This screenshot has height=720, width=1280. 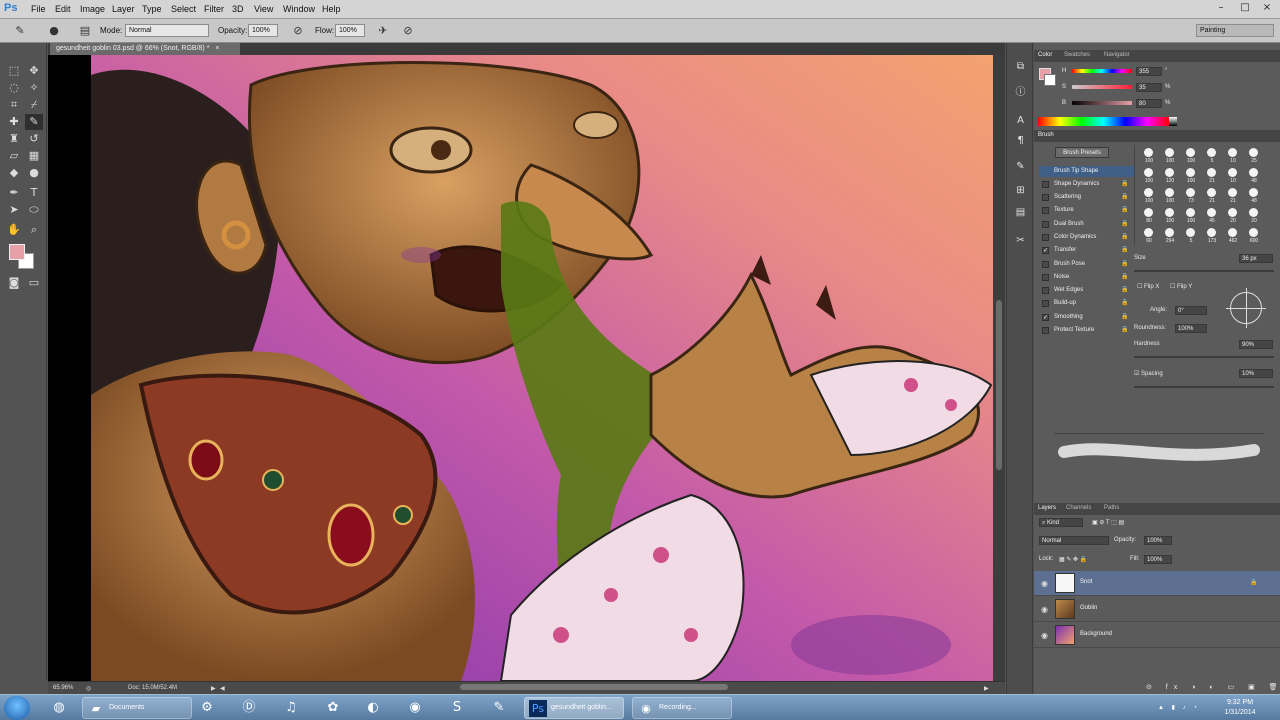 What do you see at coordinates (291, 708) in the screenshot?
I see `spotify-icon: ♫` at bounding box center [291, 708].